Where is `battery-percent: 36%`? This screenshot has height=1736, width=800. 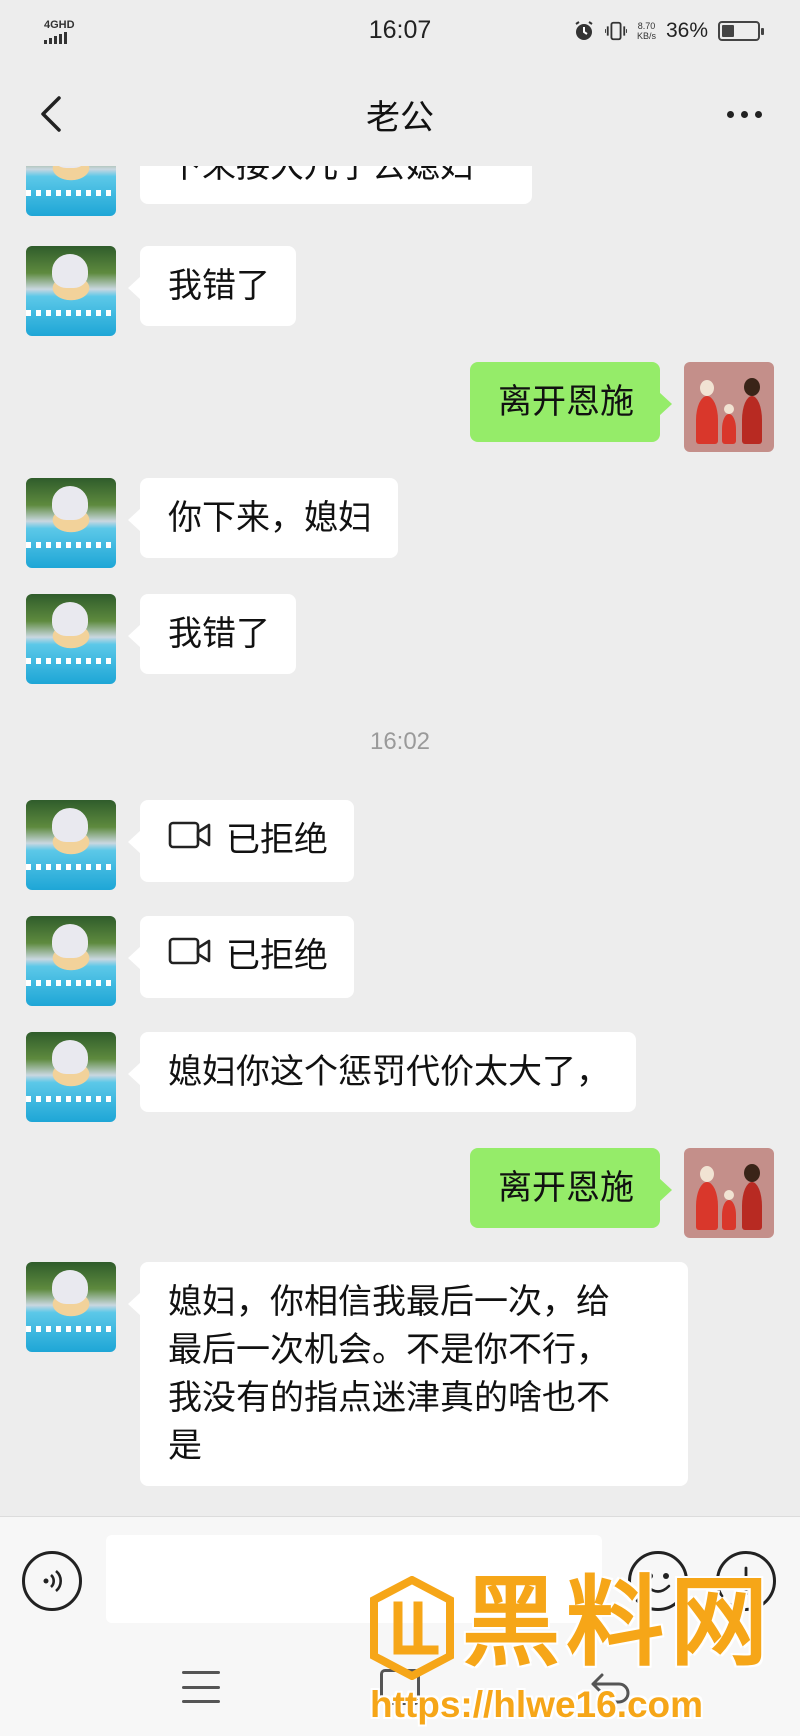
battery-percent: 36% is located at coordinates (686, 30).